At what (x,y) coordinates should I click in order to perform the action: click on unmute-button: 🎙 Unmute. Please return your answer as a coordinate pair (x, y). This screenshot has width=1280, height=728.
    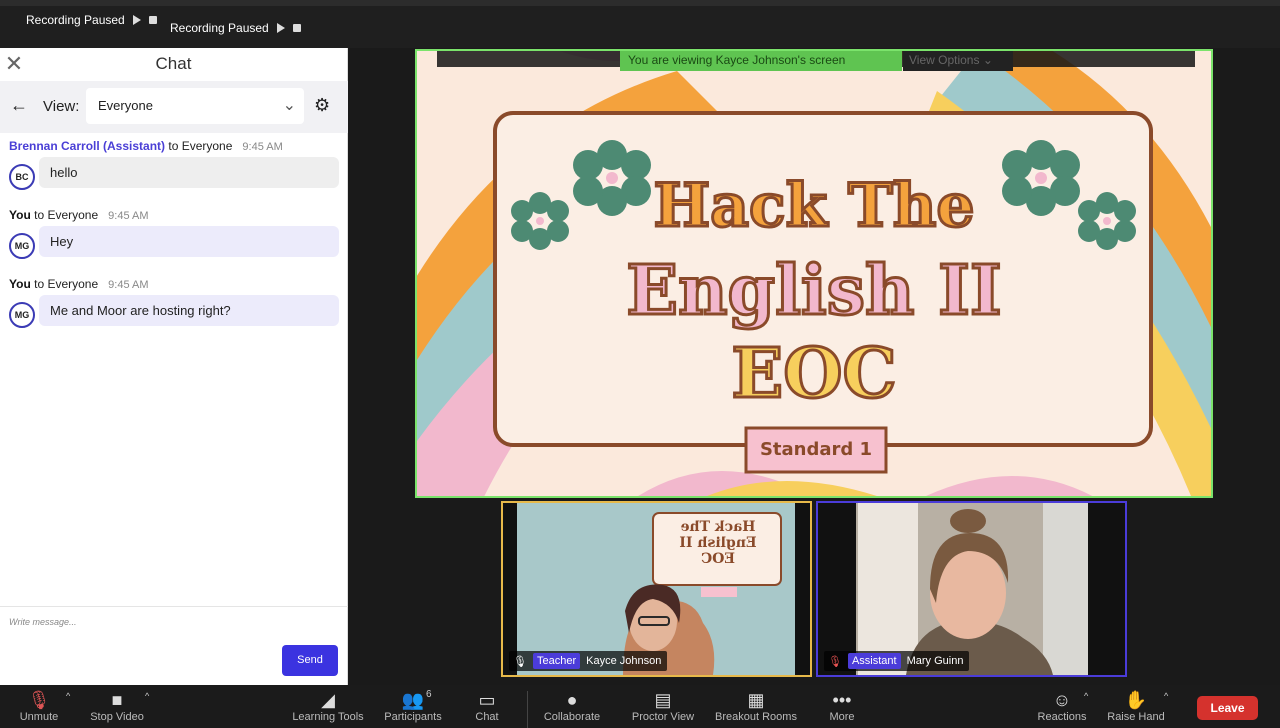
    Looking at the image, I should click on (39, 706).